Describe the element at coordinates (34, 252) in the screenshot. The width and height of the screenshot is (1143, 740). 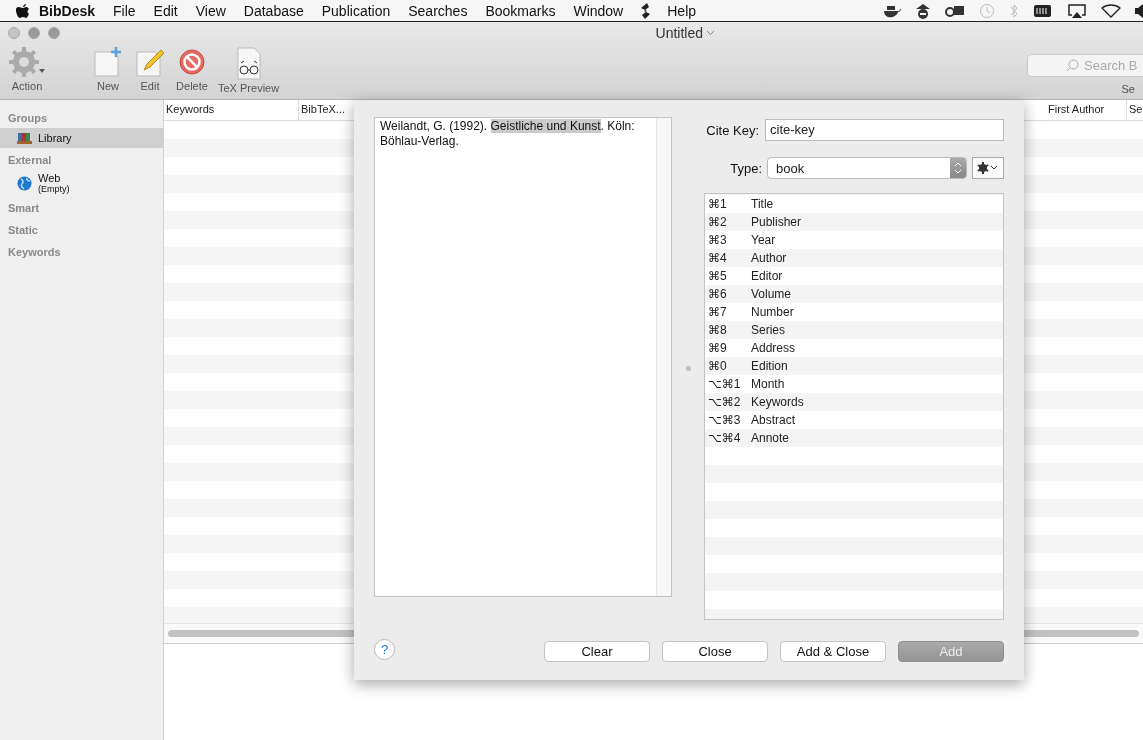
I see `sidebar-heading: Keywords` at that location.